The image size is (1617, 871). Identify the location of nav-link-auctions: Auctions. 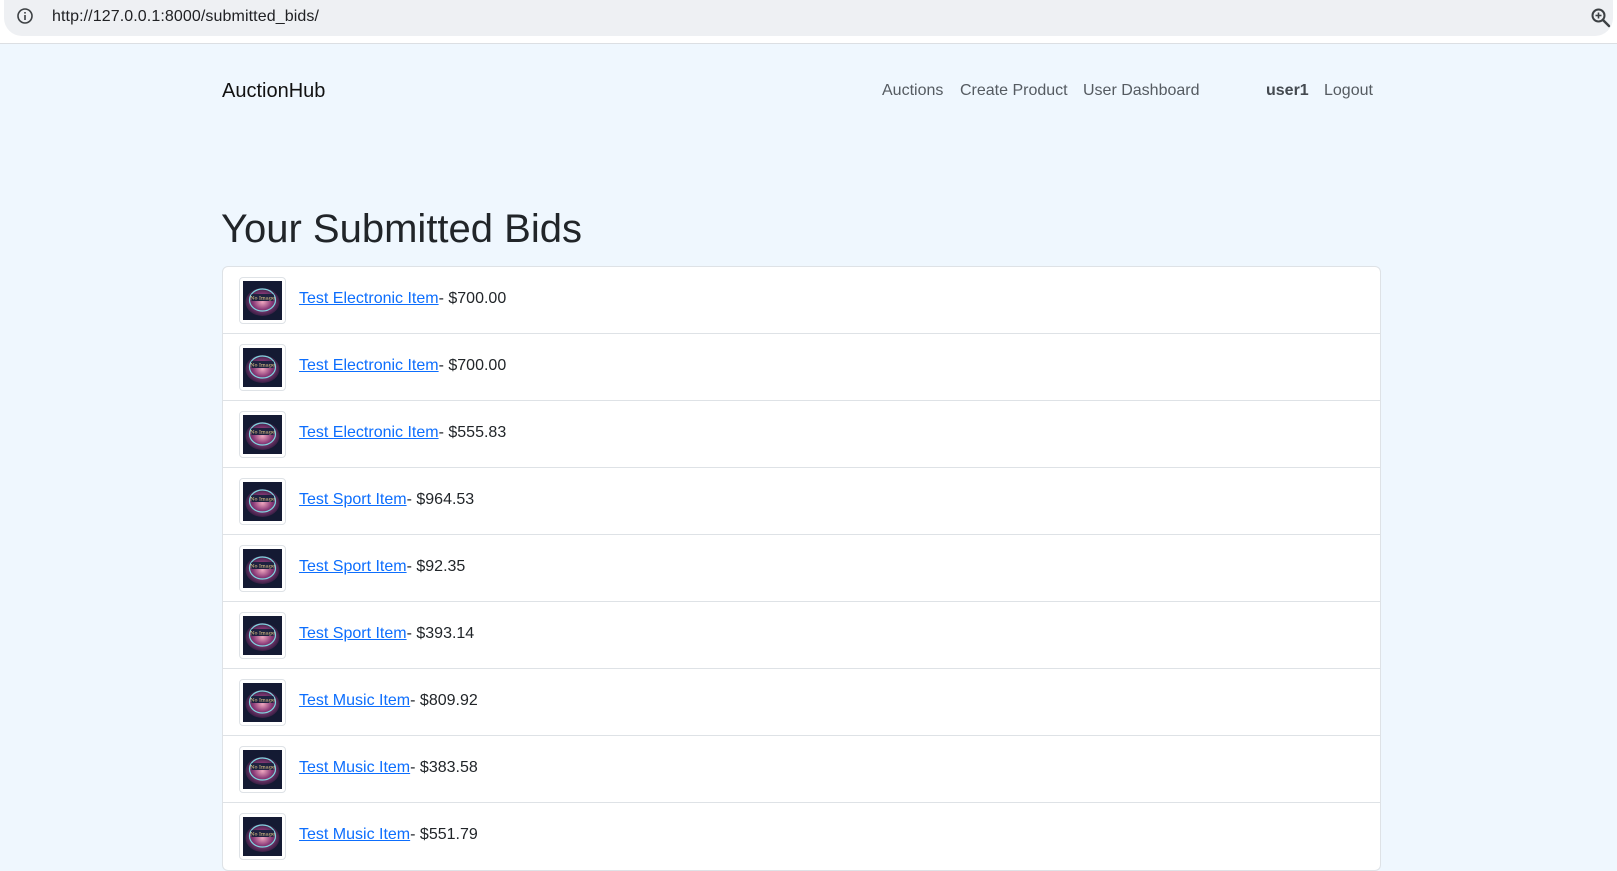
(912, 91).